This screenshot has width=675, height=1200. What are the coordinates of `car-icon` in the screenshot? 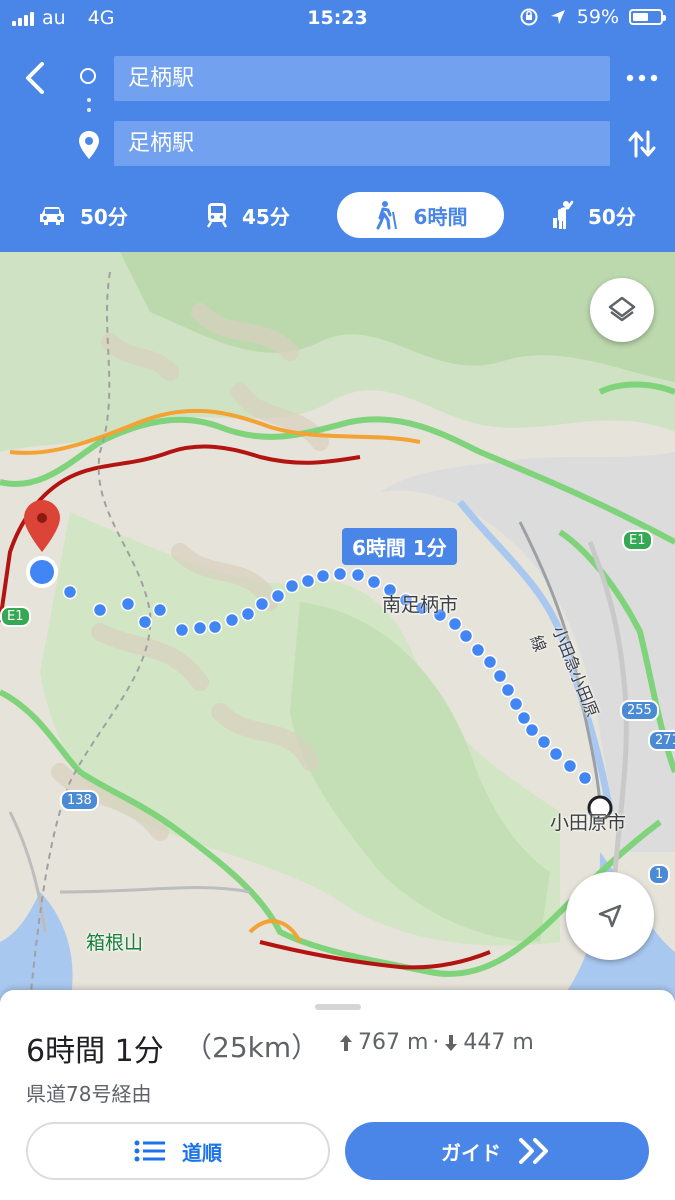 It's located at (52, 216).